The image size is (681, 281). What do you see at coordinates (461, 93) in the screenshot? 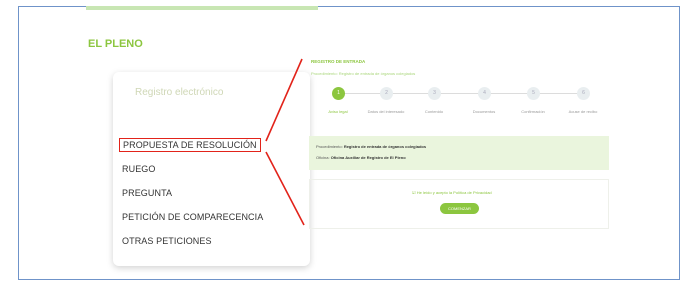
I see `steps-progress-line` at bounding box center [461, 93].